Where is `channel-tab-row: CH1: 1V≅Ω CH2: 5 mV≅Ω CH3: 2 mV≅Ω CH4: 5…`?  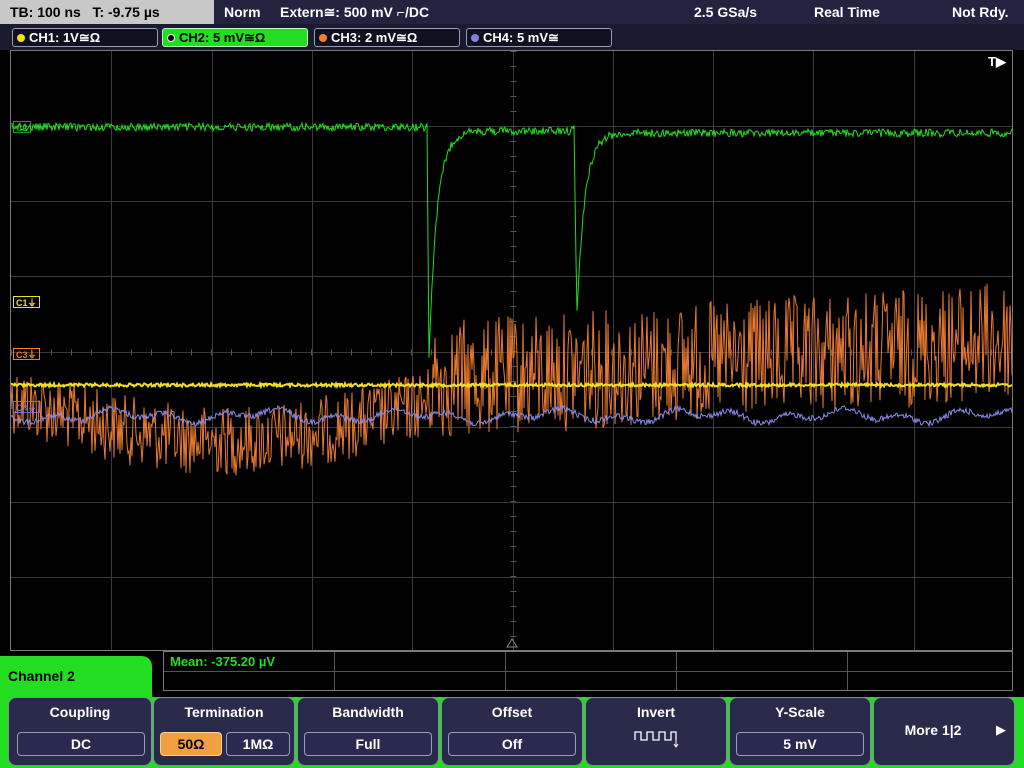 channel-tab-row: CH1: 1V≅Ω CH2: 5 mV≅Ω CH3: 2 mV≅Ω CH4: 5… is located at coordinates (512, 37).